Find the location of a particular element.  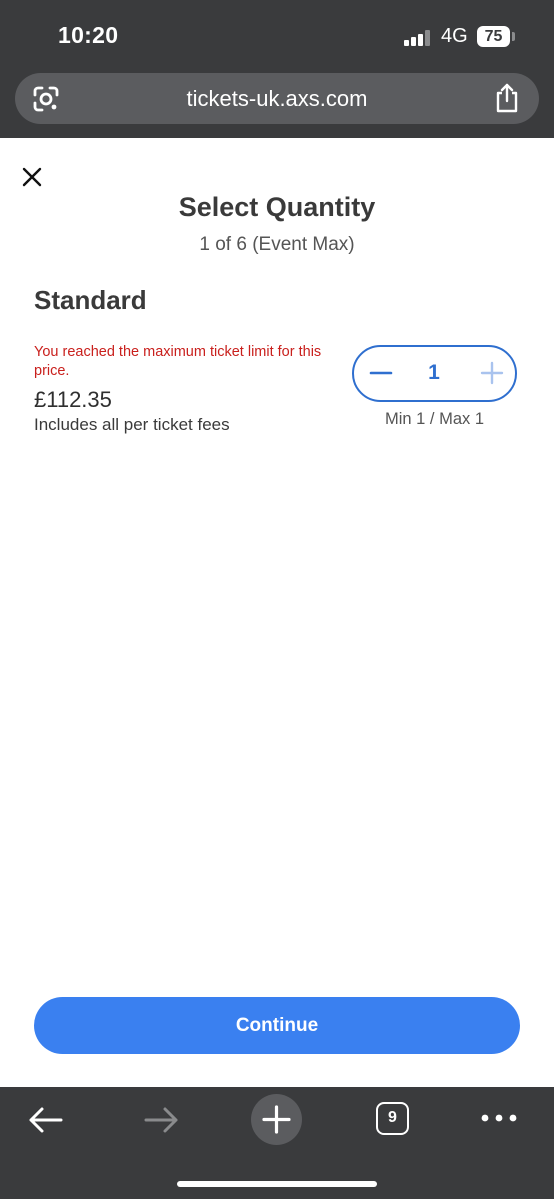

decrease-quantity-button is located at coordinates (381, 373).